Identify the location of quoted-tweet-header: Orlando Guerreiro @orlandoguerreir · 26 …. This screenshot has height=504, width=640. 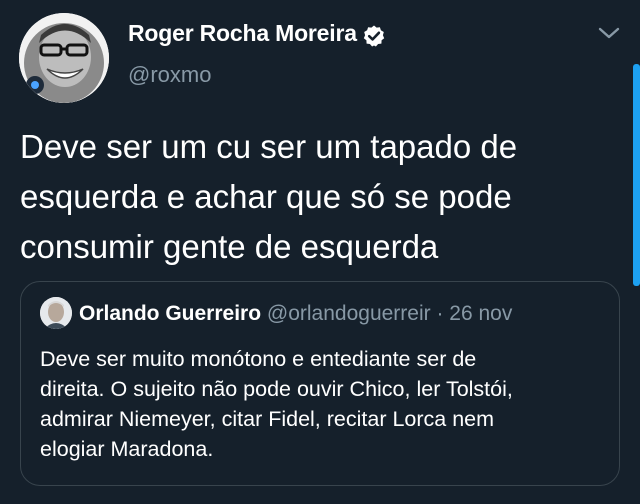
(295, 314).